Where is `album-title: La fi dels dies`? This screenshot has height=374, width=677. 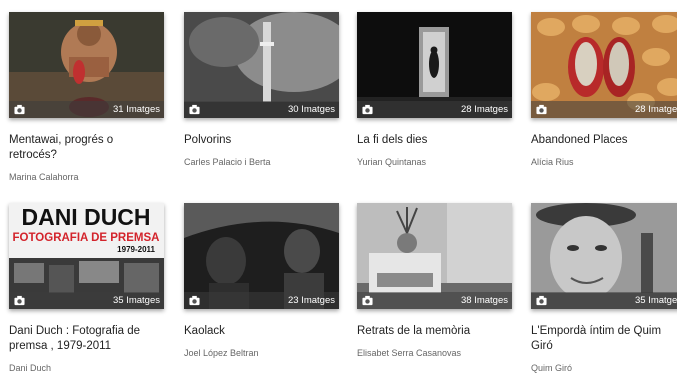 album-title: La fi dels dies is located at coordinates (432, 140).